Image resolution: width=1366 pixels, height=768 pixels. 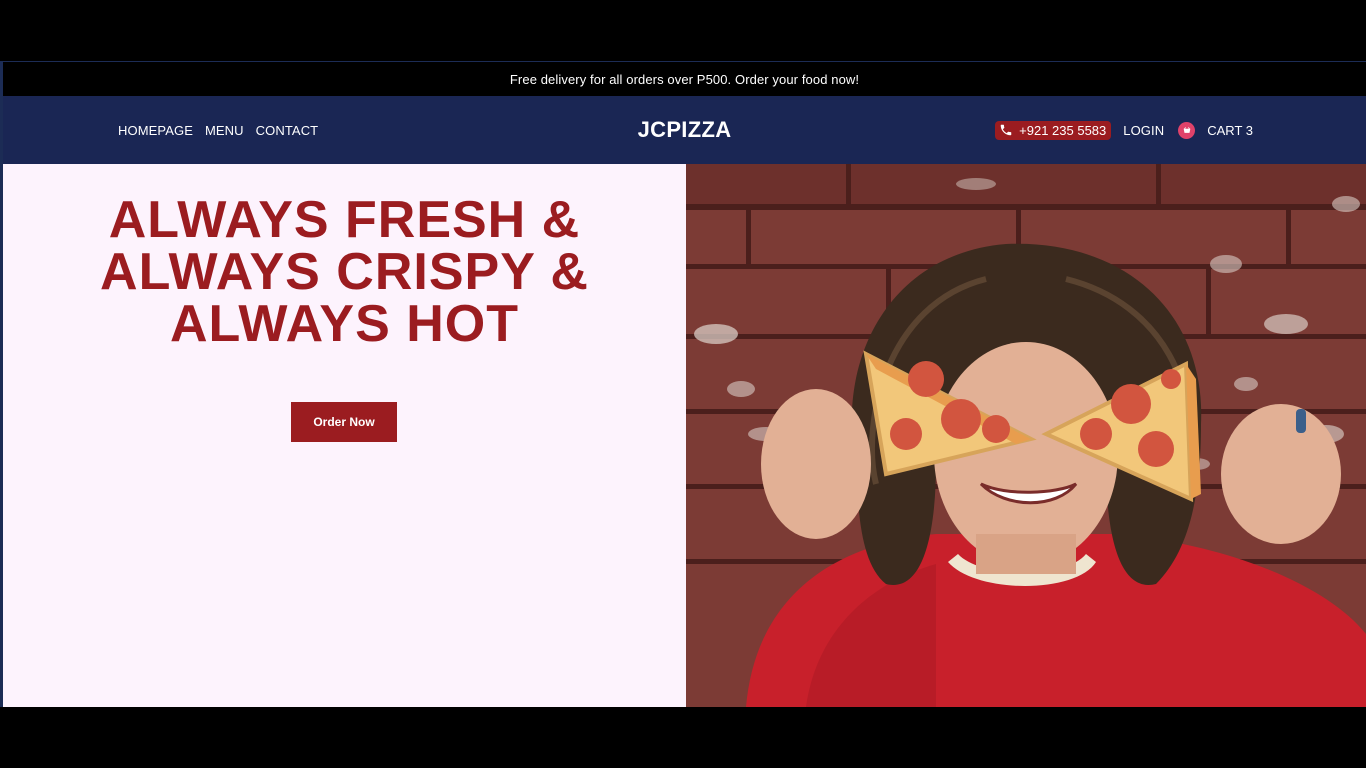 What do you see at coordinates (155, 130) in the screenshot?
I see `nav-link-homepage: HOMEPAGE` at bounding box center [155, 130].